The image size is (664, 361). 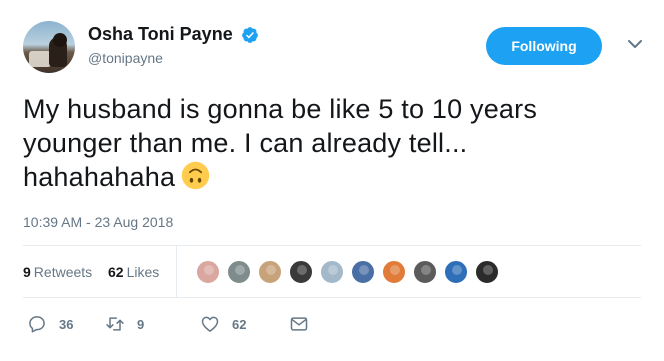 I want to click on retweet-count: 9, so click(x=141, y=324).